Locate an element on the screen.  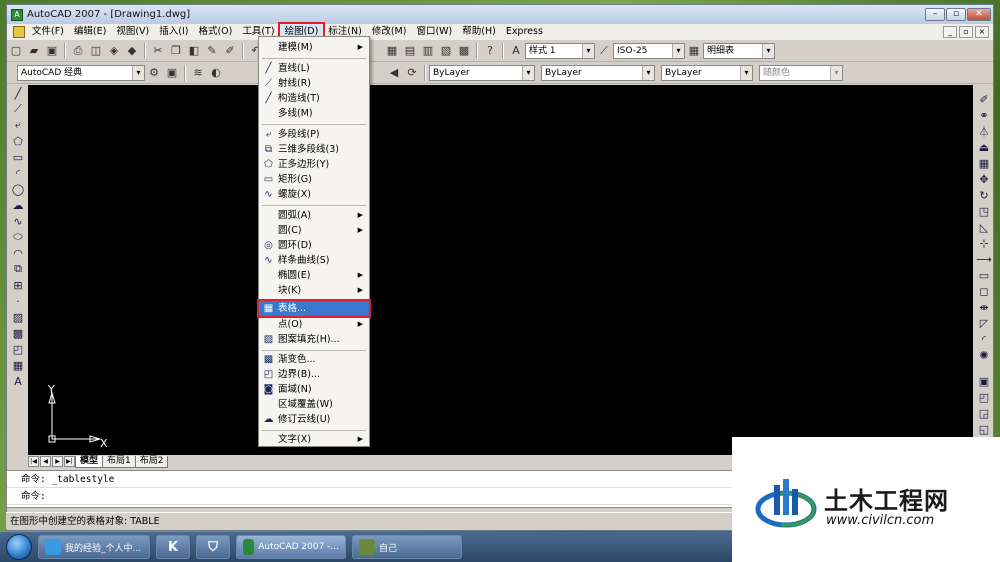
taskbar-image-button: 自己 is located at coordinates (407, 547).